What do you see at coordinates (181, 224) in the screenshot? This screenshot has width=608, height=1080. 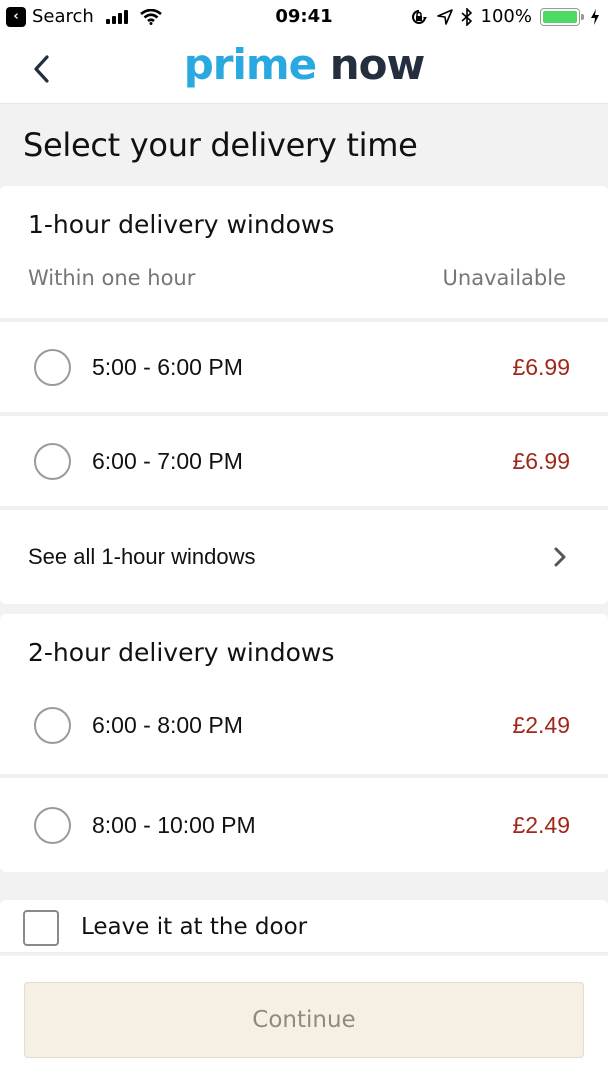 I see `one-hour-title: 1-hour delivery windows` at bounding box center [181, 224].